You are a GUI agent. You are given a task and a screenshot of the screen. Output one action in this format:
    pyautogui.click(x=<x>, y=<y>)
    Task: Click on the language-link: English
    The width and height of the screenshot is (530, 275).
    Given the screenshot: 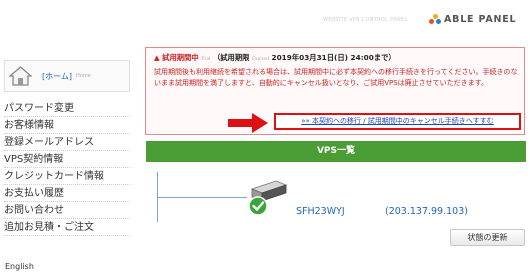 What is the action you would take?
    pyautogui.click(x=19, y=266)
    